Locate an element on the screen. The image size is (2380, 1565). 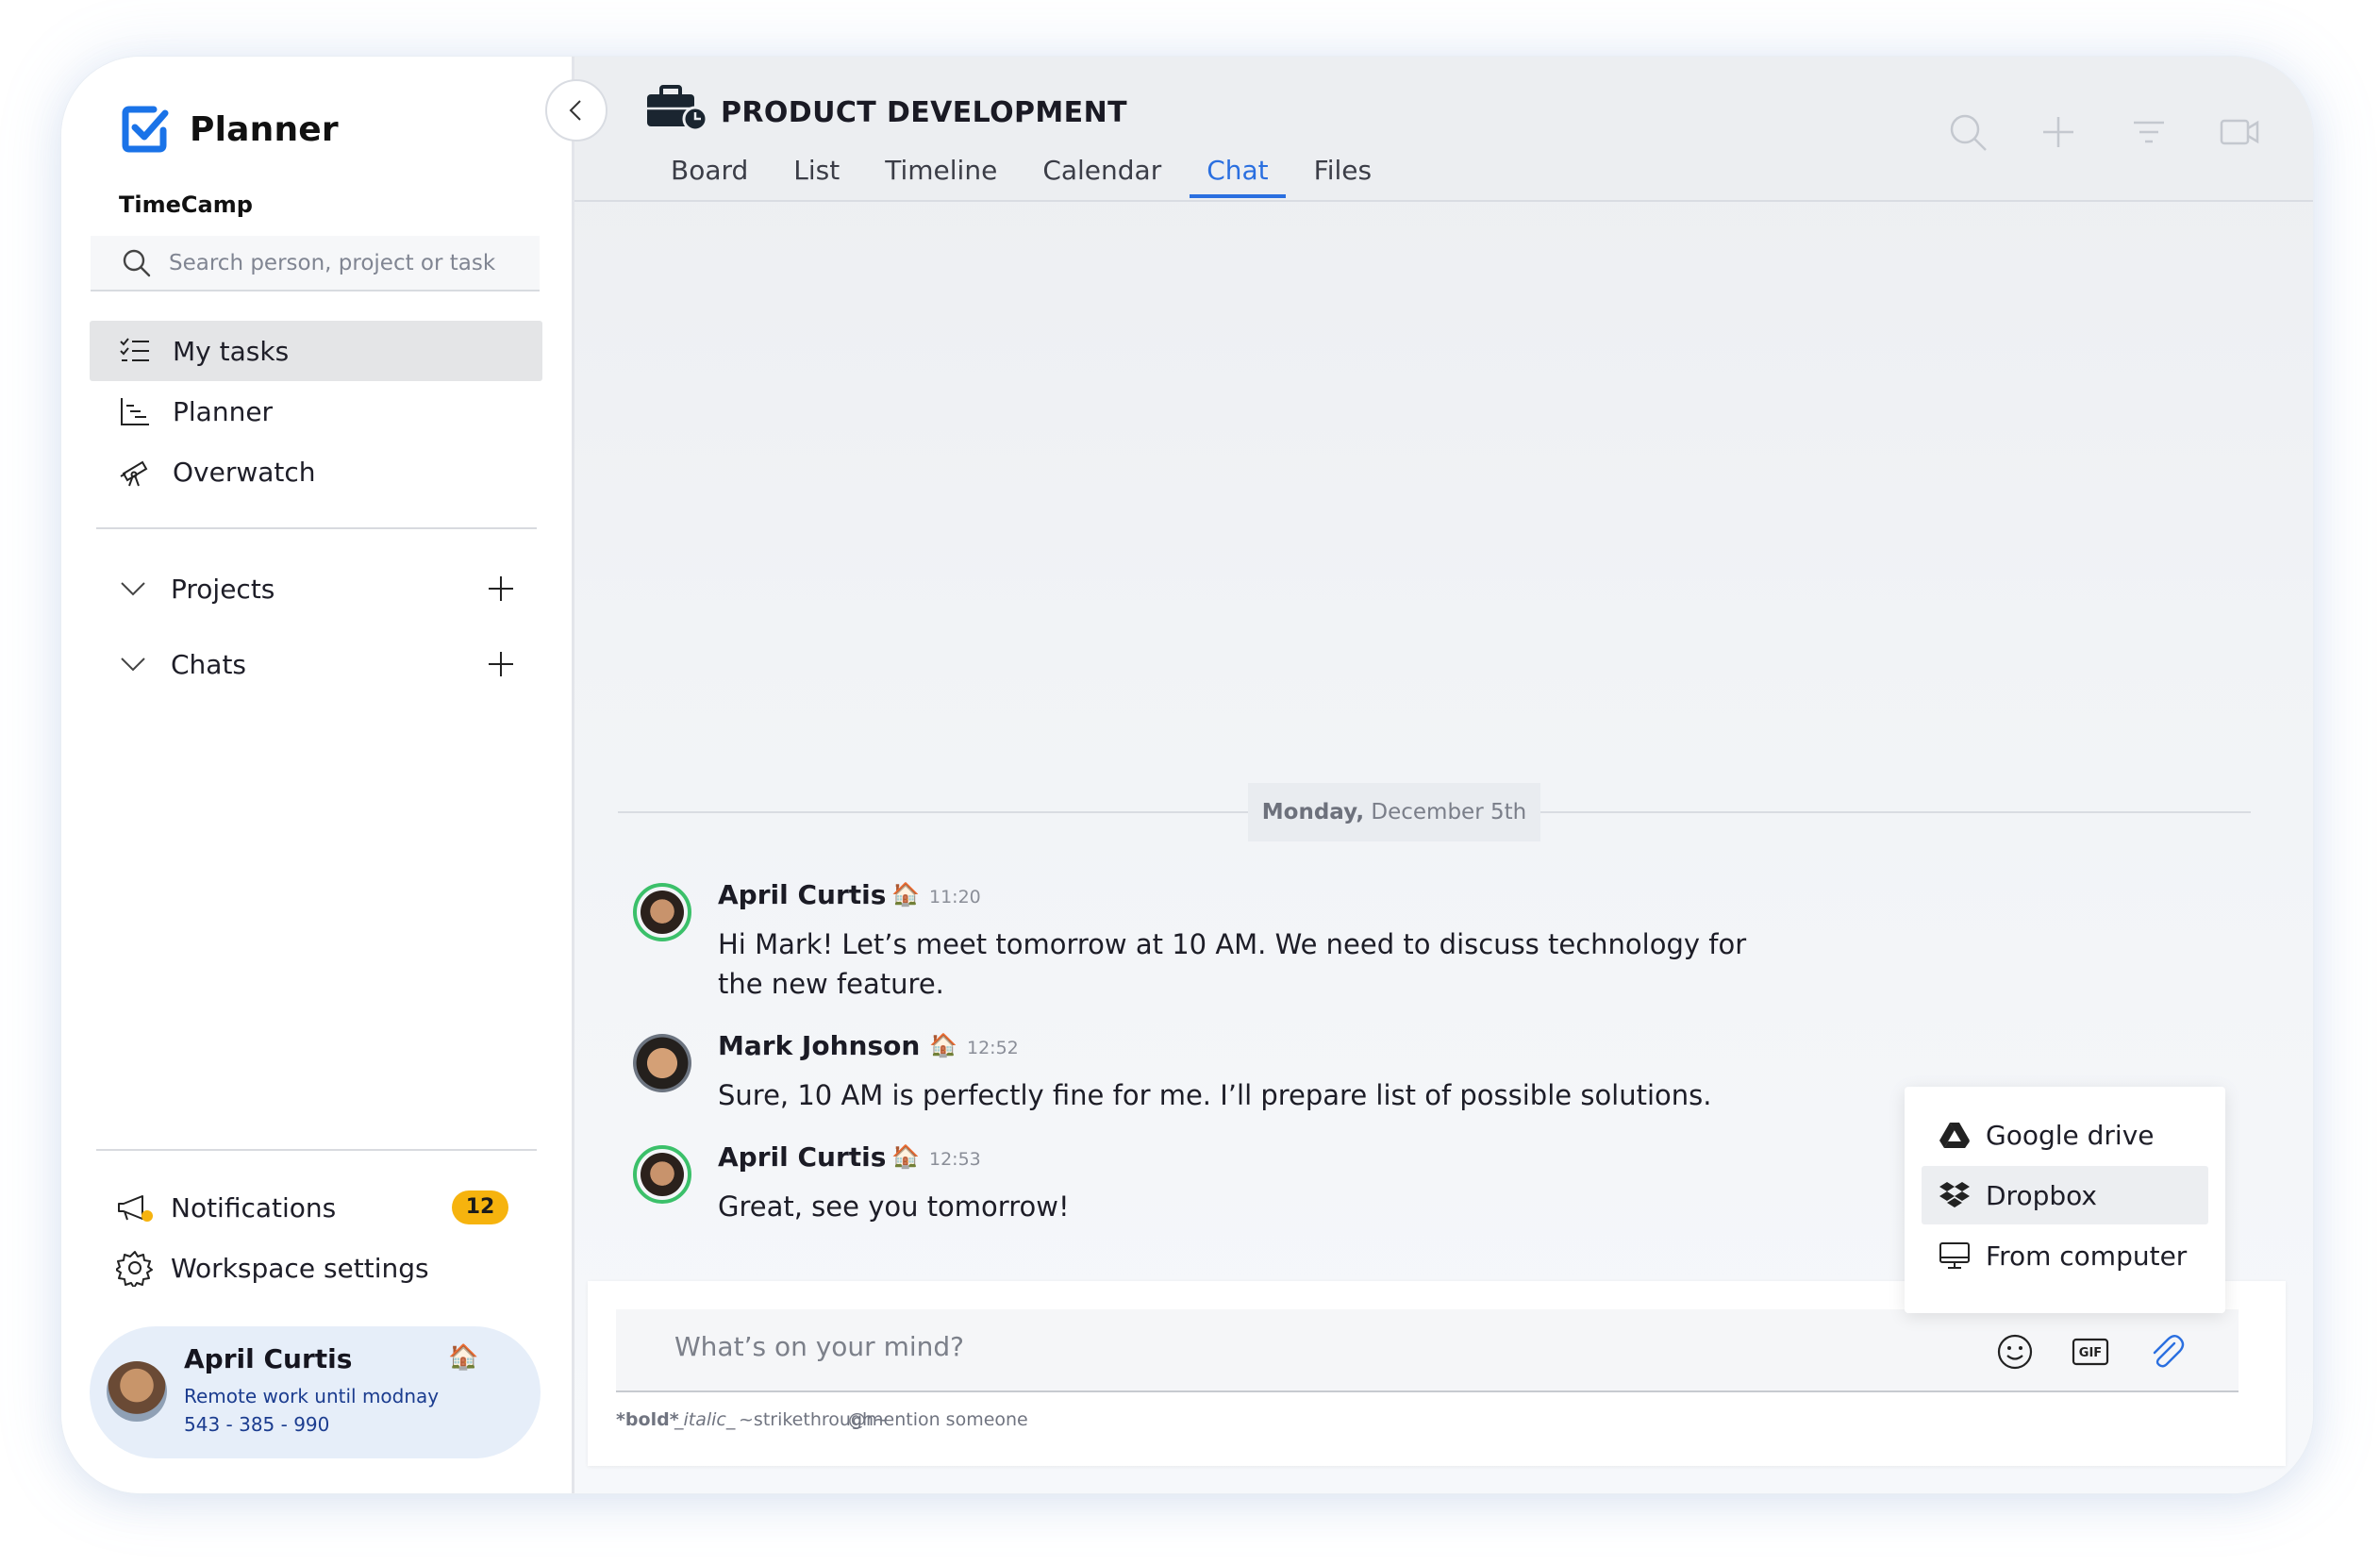
message-author: Mark Johnson is located at coordinates (819, 1045).